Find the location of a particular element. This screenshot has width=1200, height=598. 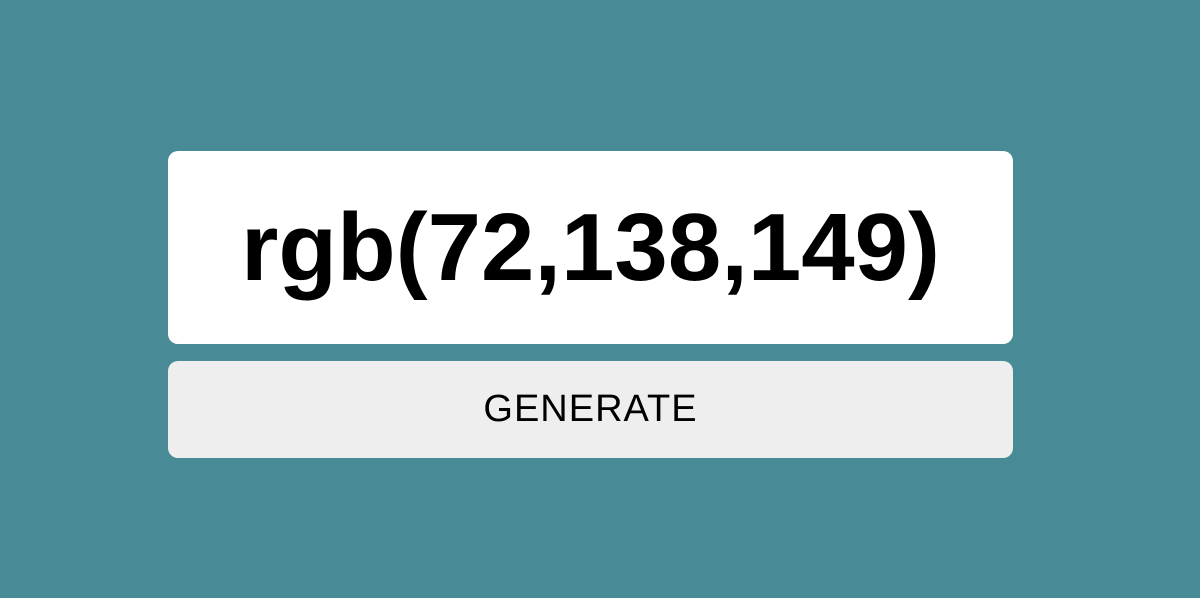

color-value-text: rgb(72,138,149) is located at coordinates (590, 247).